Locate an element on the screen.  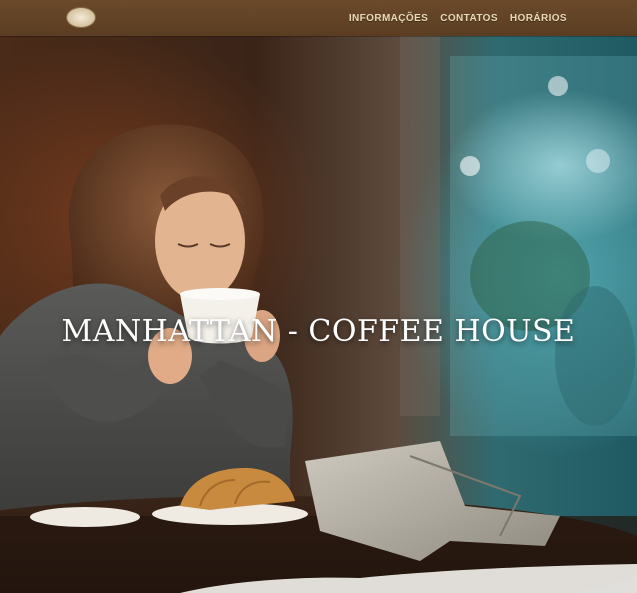
site-header: INFORMAÇÕES CONTATOS HORÁRIOS is located at coordinates (318, 18).